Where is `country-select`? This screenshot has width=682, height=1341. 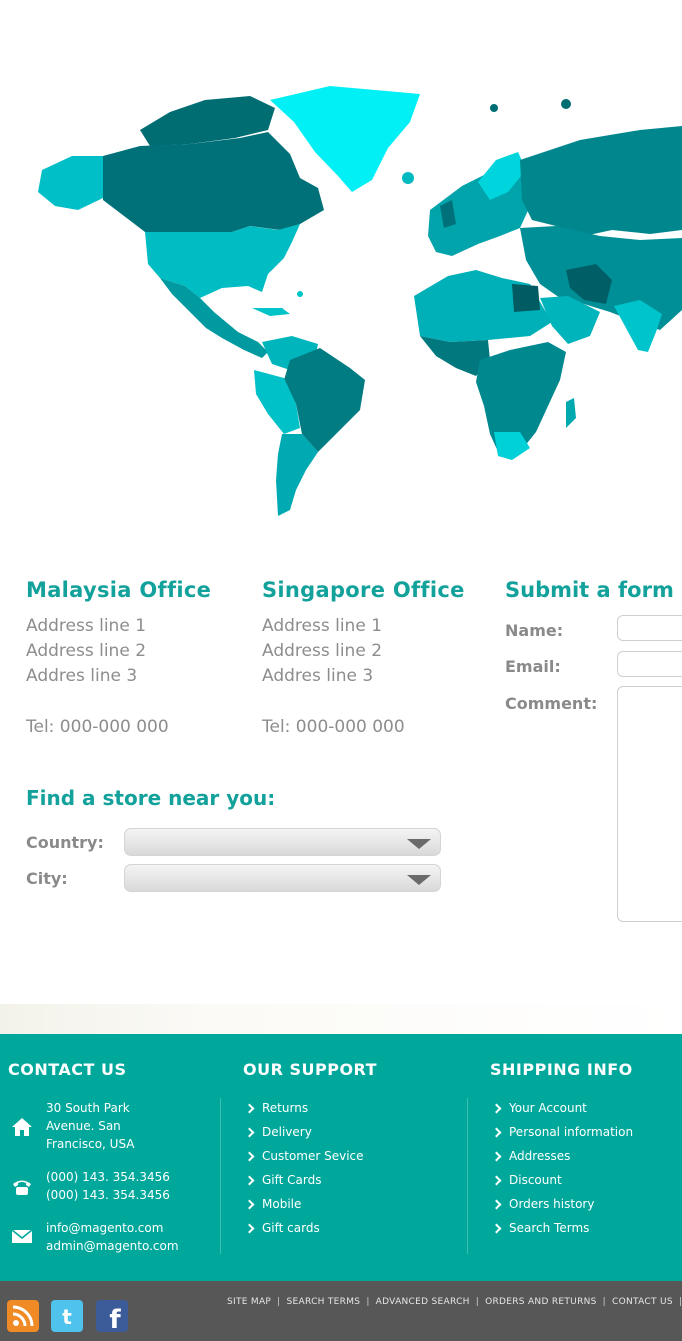 country-select is located at coordinates (282, 842).